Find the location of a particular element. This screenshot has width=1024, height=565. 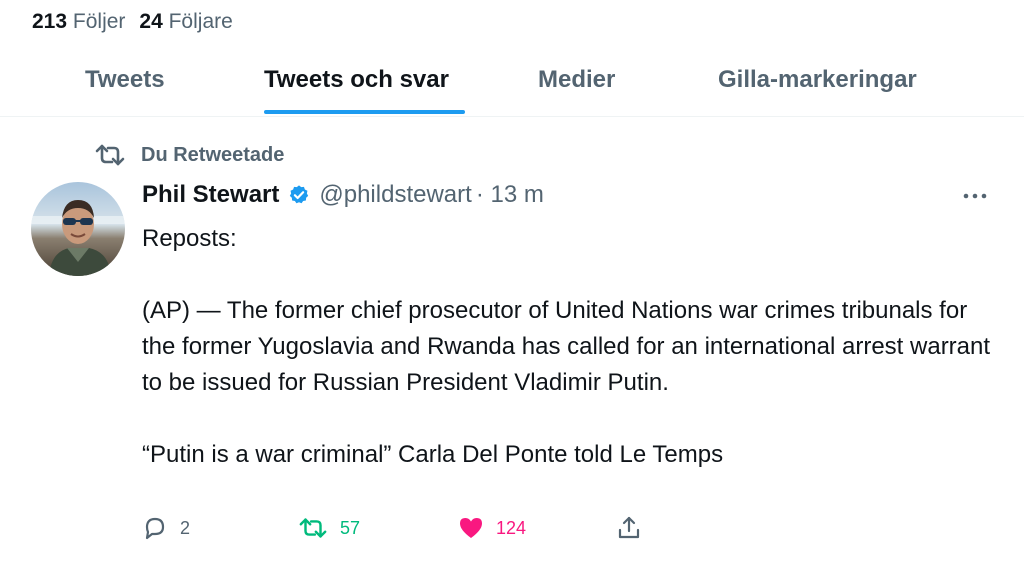

avatar is located at coordinates (78, 229).